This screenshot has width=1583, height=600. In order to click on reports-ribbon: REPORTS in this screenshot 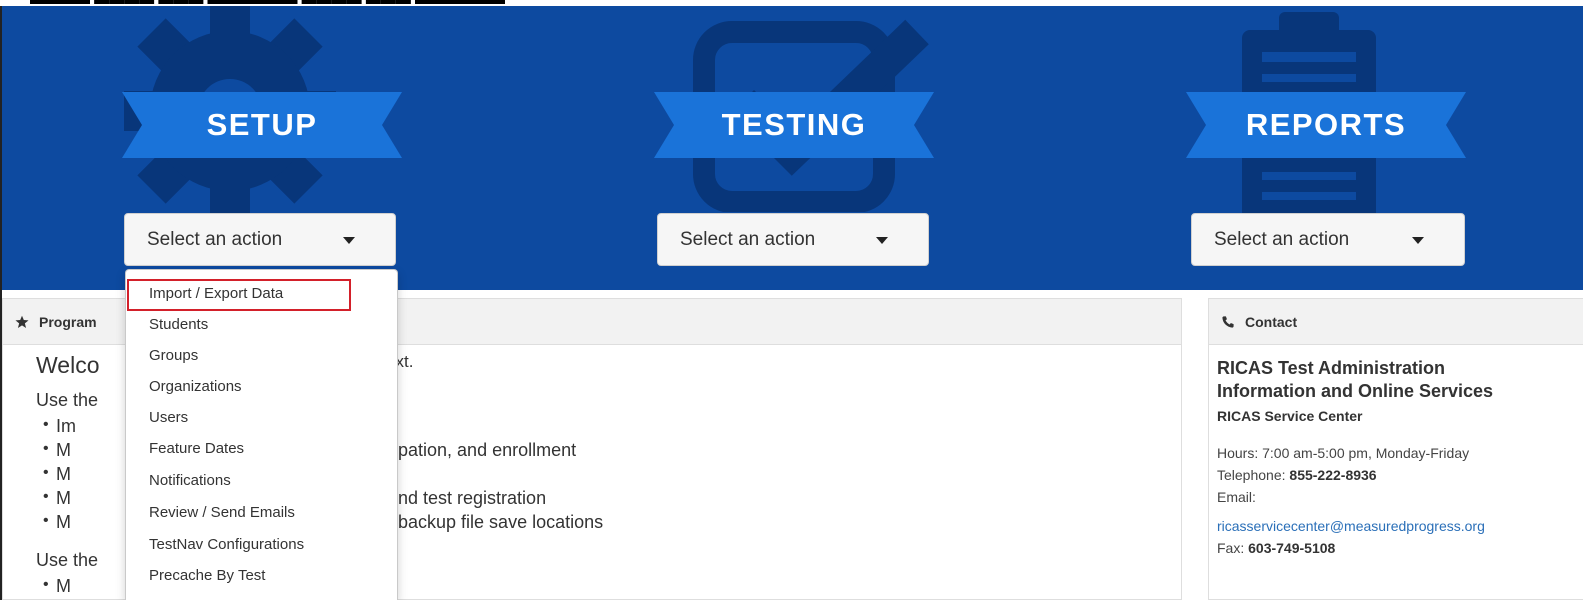, I will do `click(1326, 125)`.